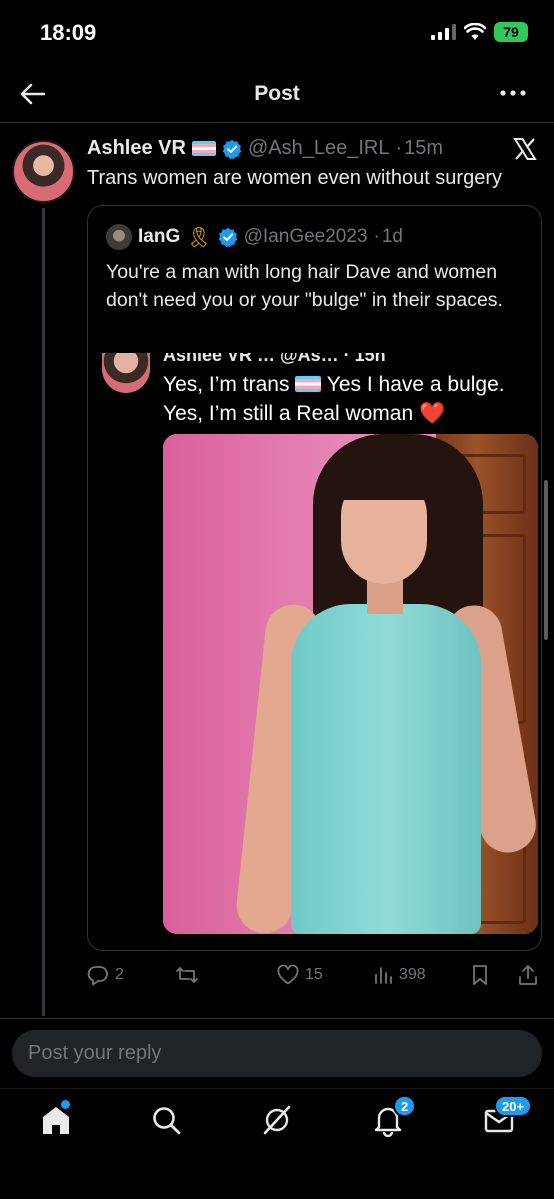 This screenshot has width=554, height=1199. What do you see at coordinates (43, 612) in the screenshot?
I see `thread-line` at bounding box center [43, 612].